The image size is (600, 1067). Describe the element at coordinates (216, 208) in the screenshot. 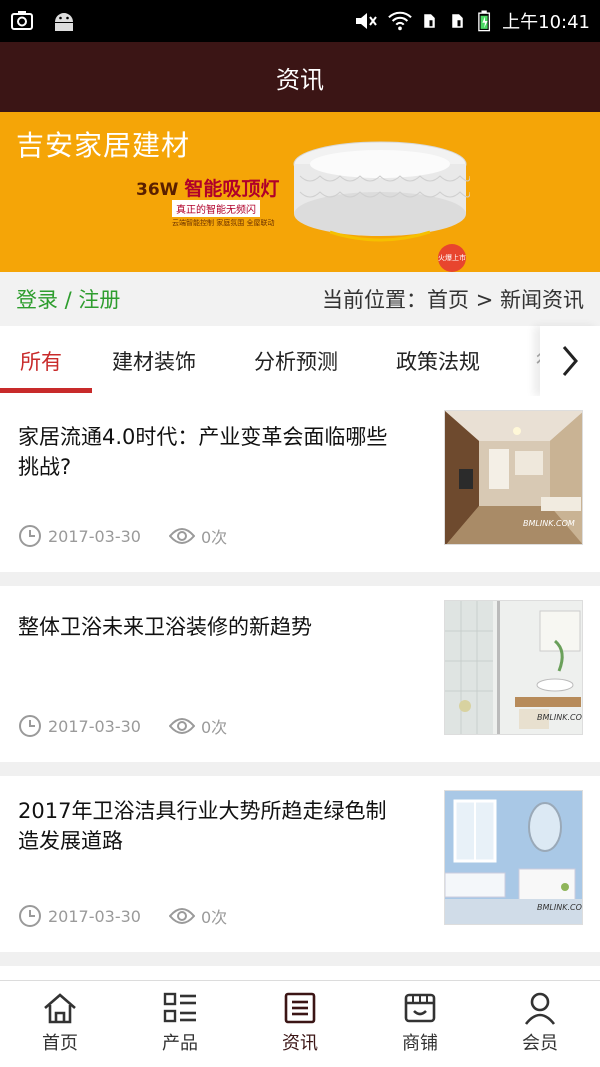

I see `banner-slogan: 真正的智能无频闪` at that location.